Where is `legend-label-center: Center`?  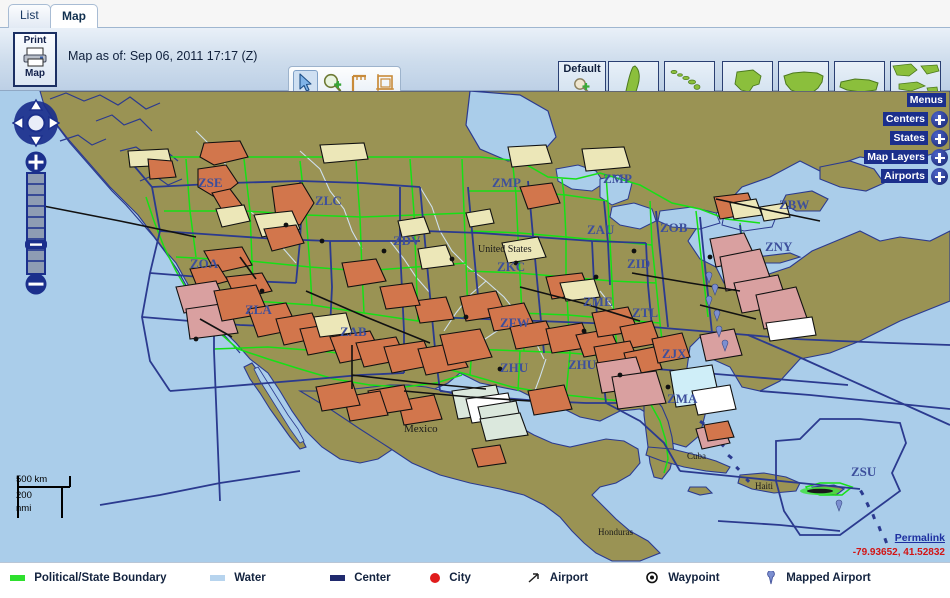
legend-label-center: Center is located at coordinates (372, 578).